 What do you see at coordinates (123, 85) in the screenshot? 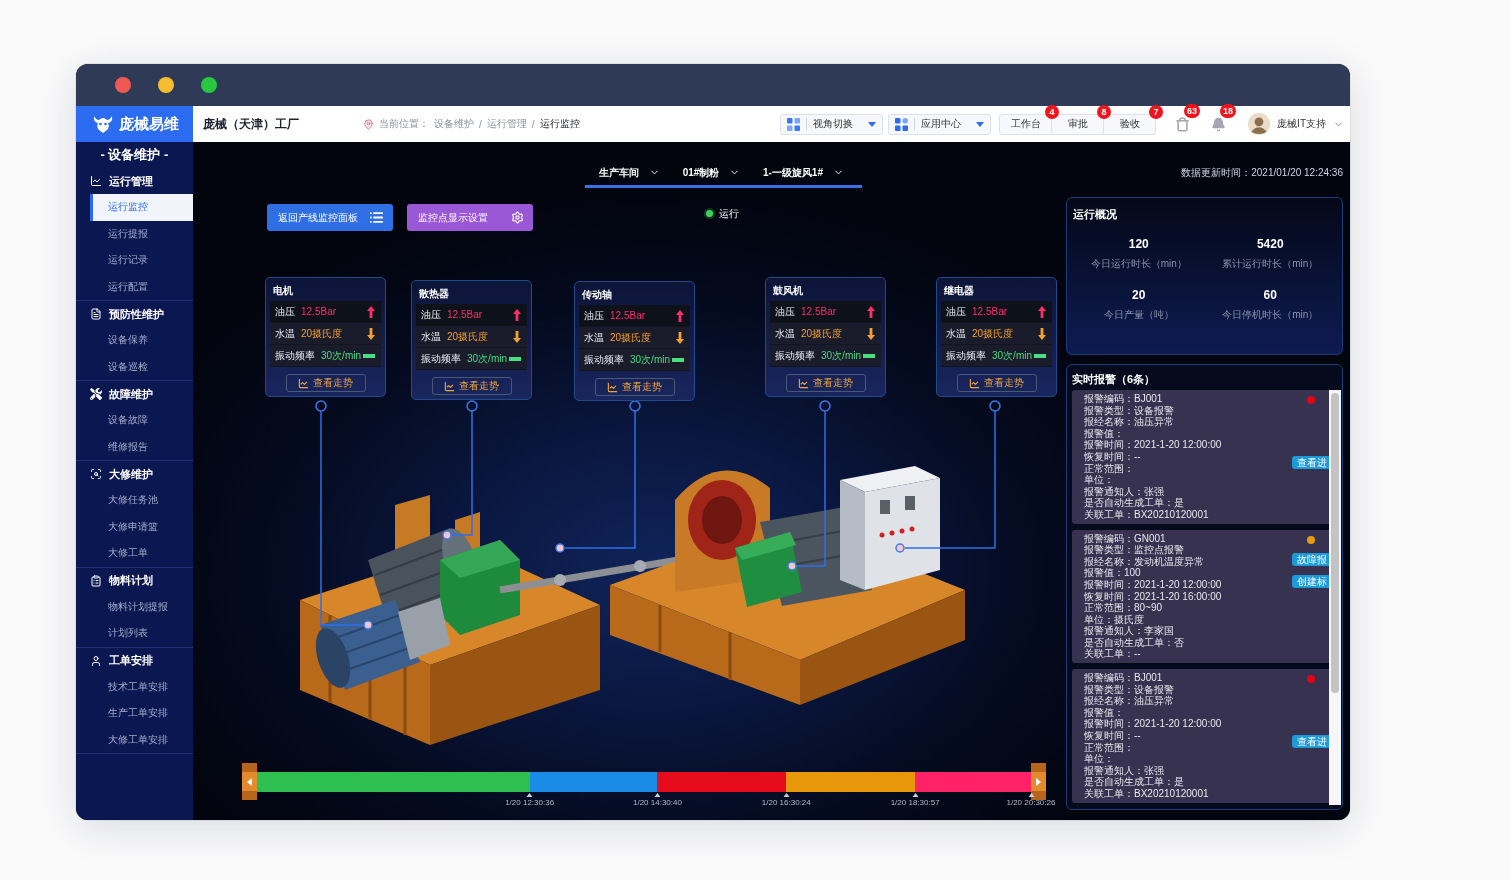
I see `window-close-button` at bounding box center [123, 85].